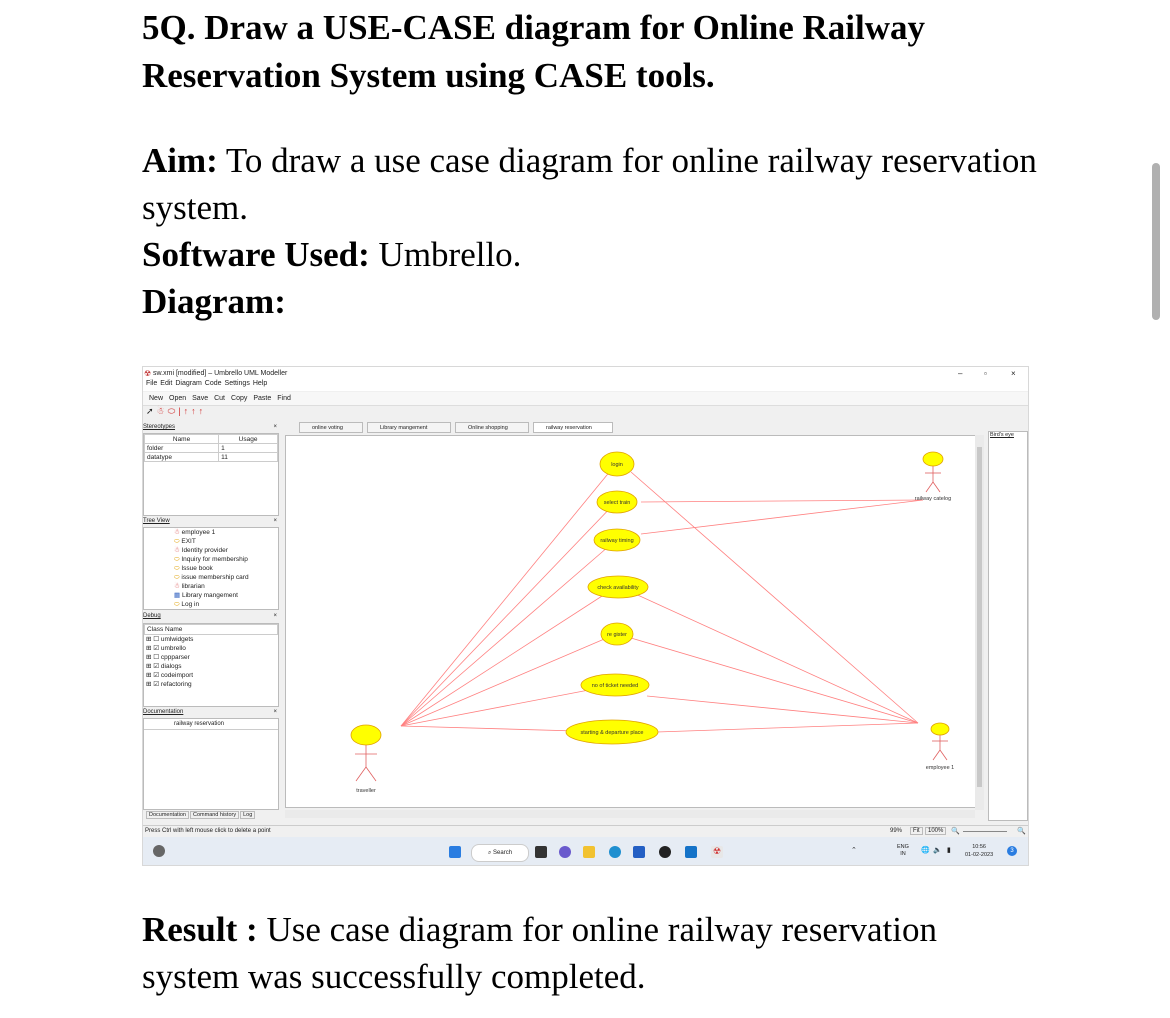 The image size is (1170, 1018). Describe the element at coordinates (248, 815) in the screenshot. I see `tab-log: Log` at that location.